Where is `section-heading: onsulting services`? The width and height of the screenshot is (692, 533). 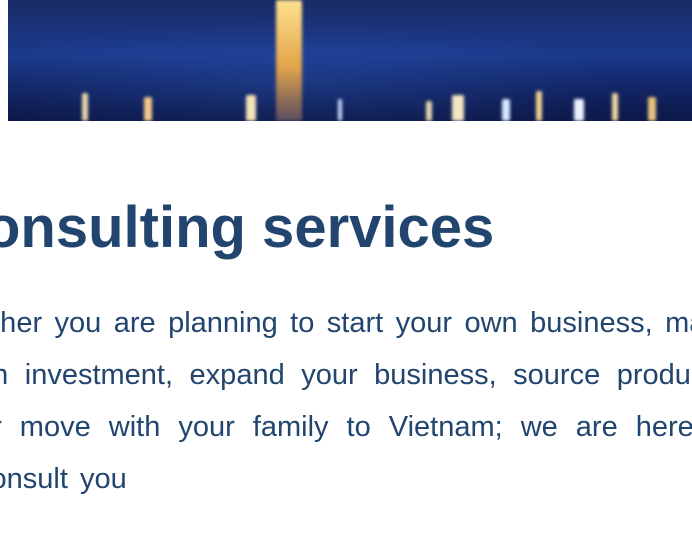 section-heading: onsulting services is located at coordinates (247, 227).